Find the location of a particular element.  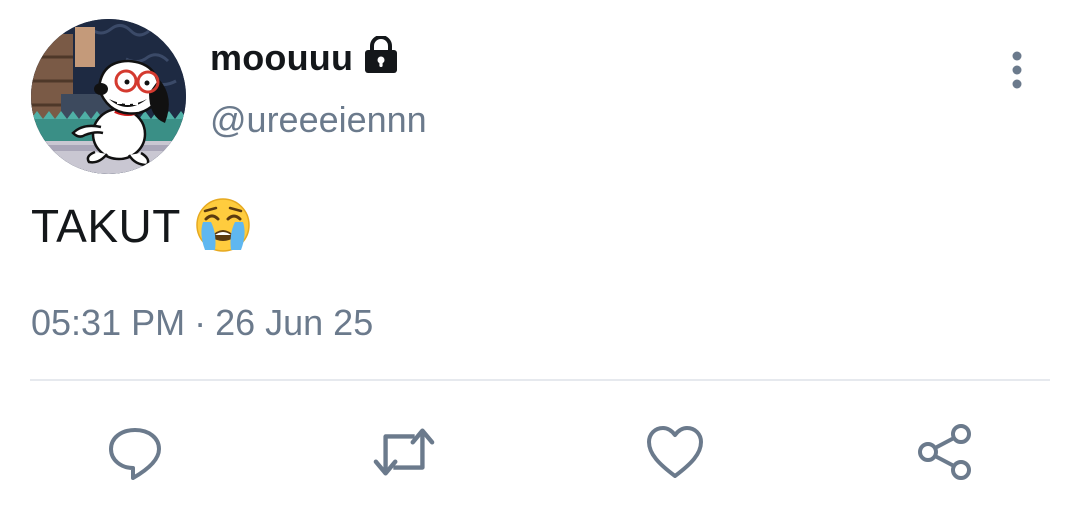

share-button is located at coordinates (945, 452).